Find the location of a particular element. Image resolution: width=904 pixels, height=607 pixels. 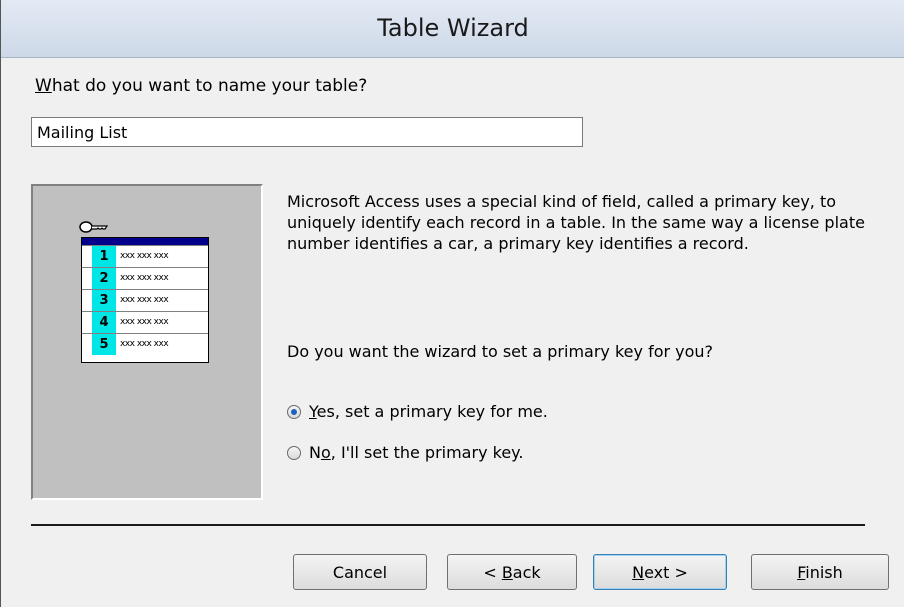

table-name-question: What do you want to name your table? is located at coordinates (201, 86).